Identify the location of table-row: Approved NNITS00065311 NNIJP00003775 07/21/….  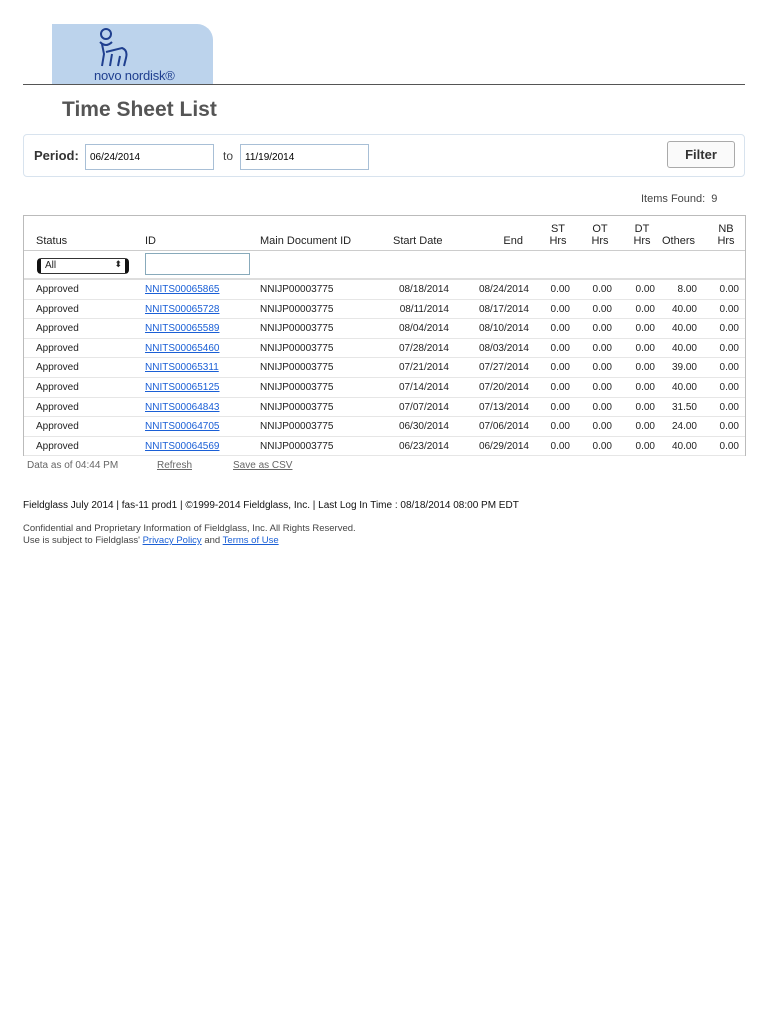
(384, 368).